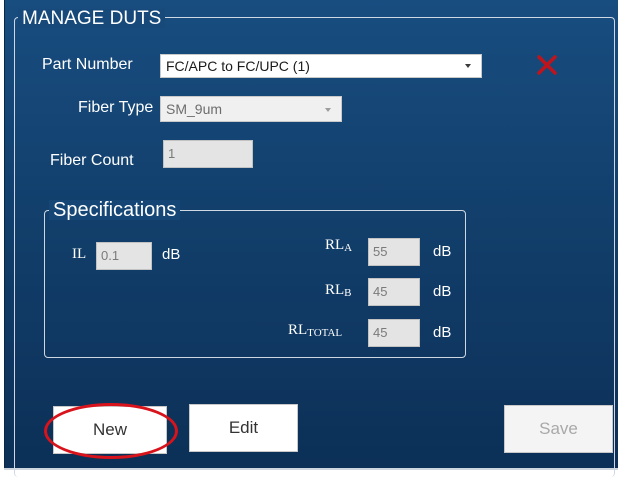 The image size is (620, 477). I want to click on il-field: 0.1, so click(124, 256).